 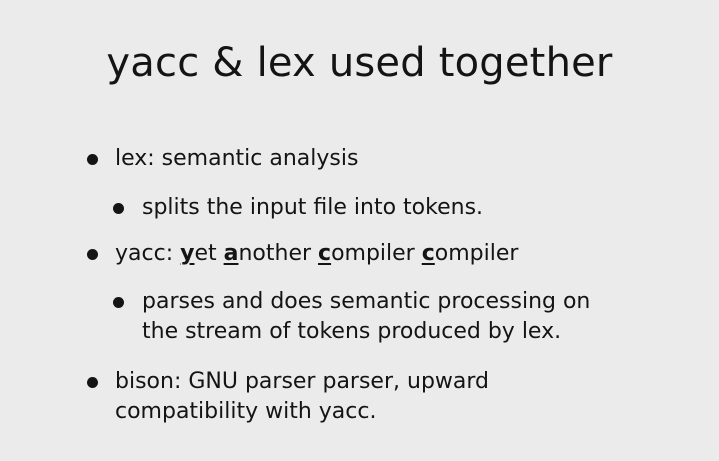 I want to click on bullet-lex: lex: semantic analysis, so click(x=223, y=159).